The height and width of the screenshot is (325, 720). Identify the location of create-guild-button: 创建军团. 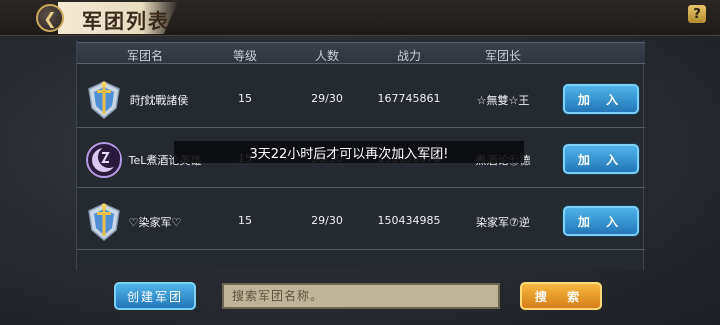
(155, 296).